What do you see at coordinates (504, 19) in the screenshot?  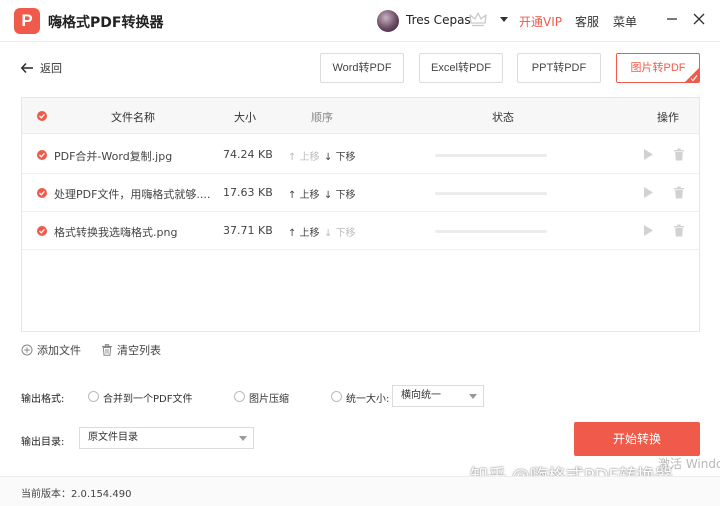 I see `user-dropdown-icon` at bounding box center [504, 19].